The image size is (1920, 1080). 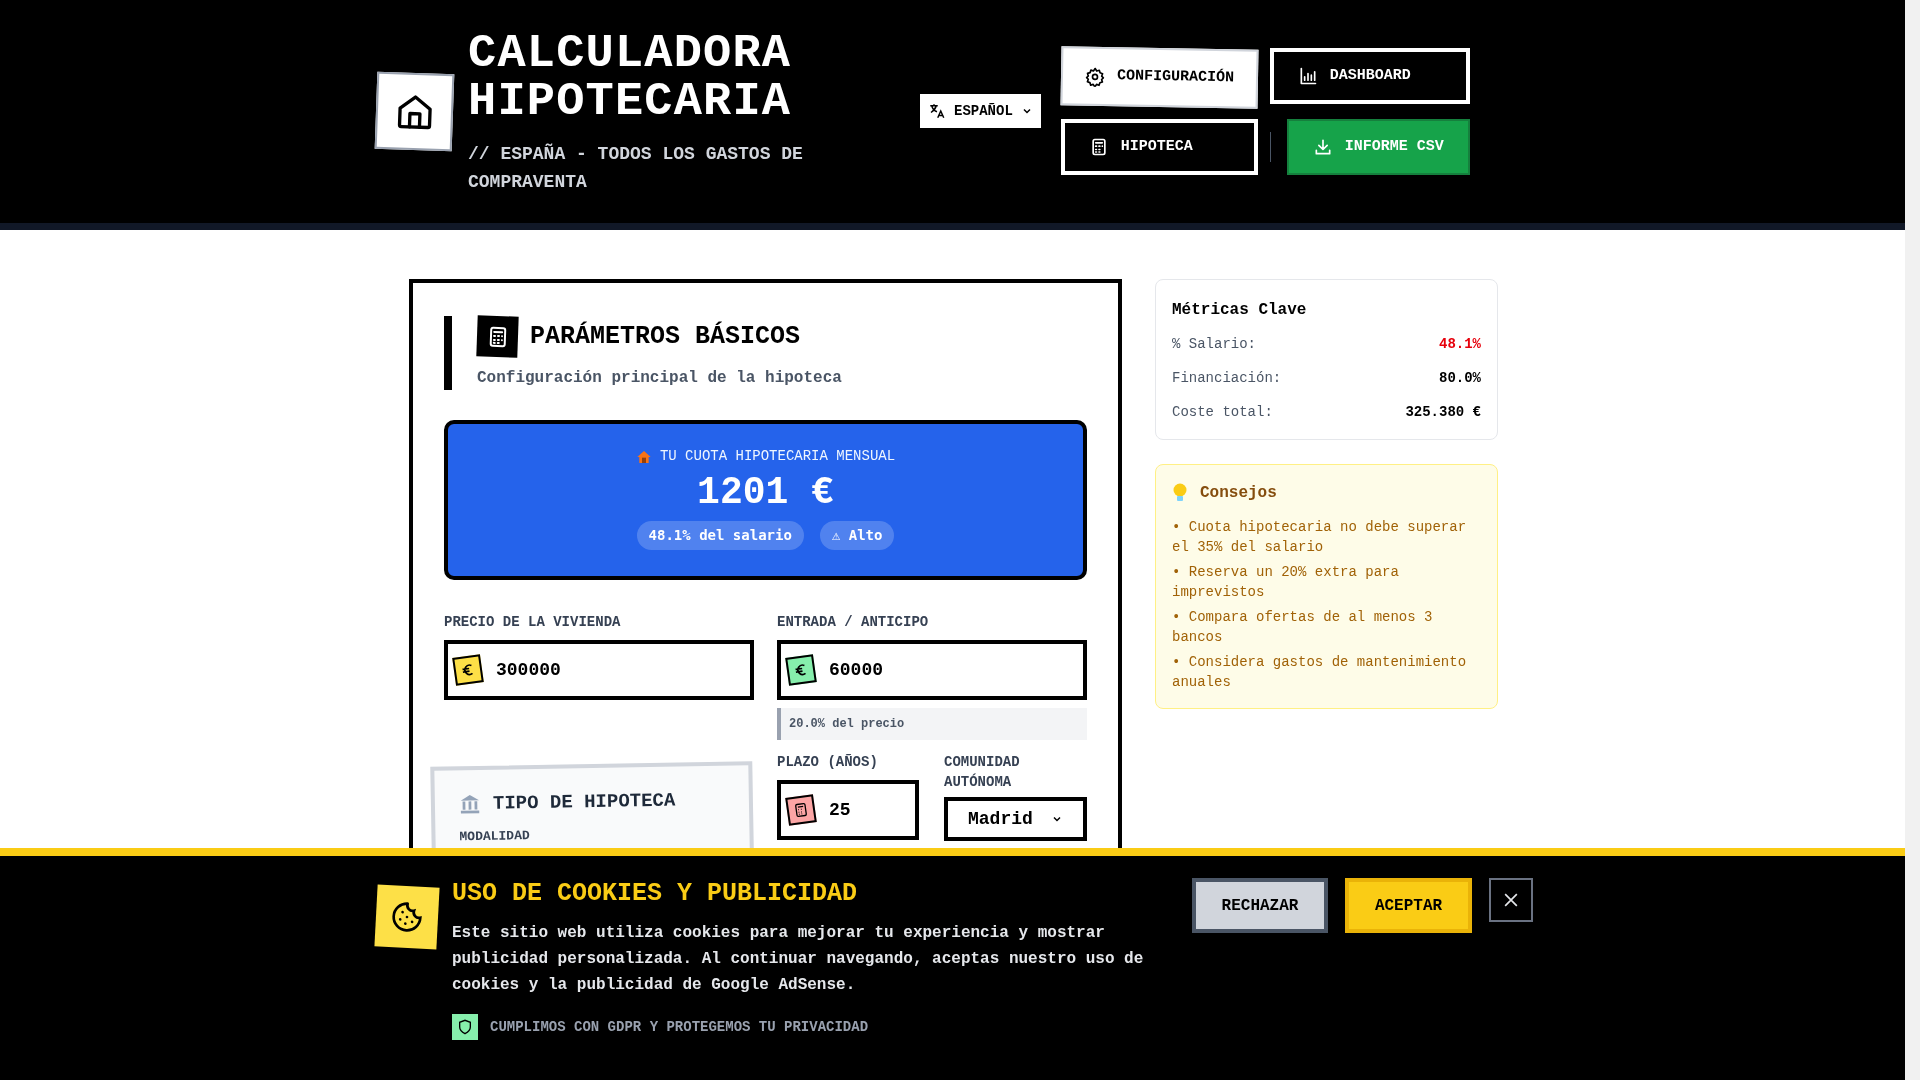 What do you see at coordinates (1303, 627) in the screenshot?
I see `tip-text: • Compara ofertas de al menos 3 bancos` at bounding box center [1303, 627].